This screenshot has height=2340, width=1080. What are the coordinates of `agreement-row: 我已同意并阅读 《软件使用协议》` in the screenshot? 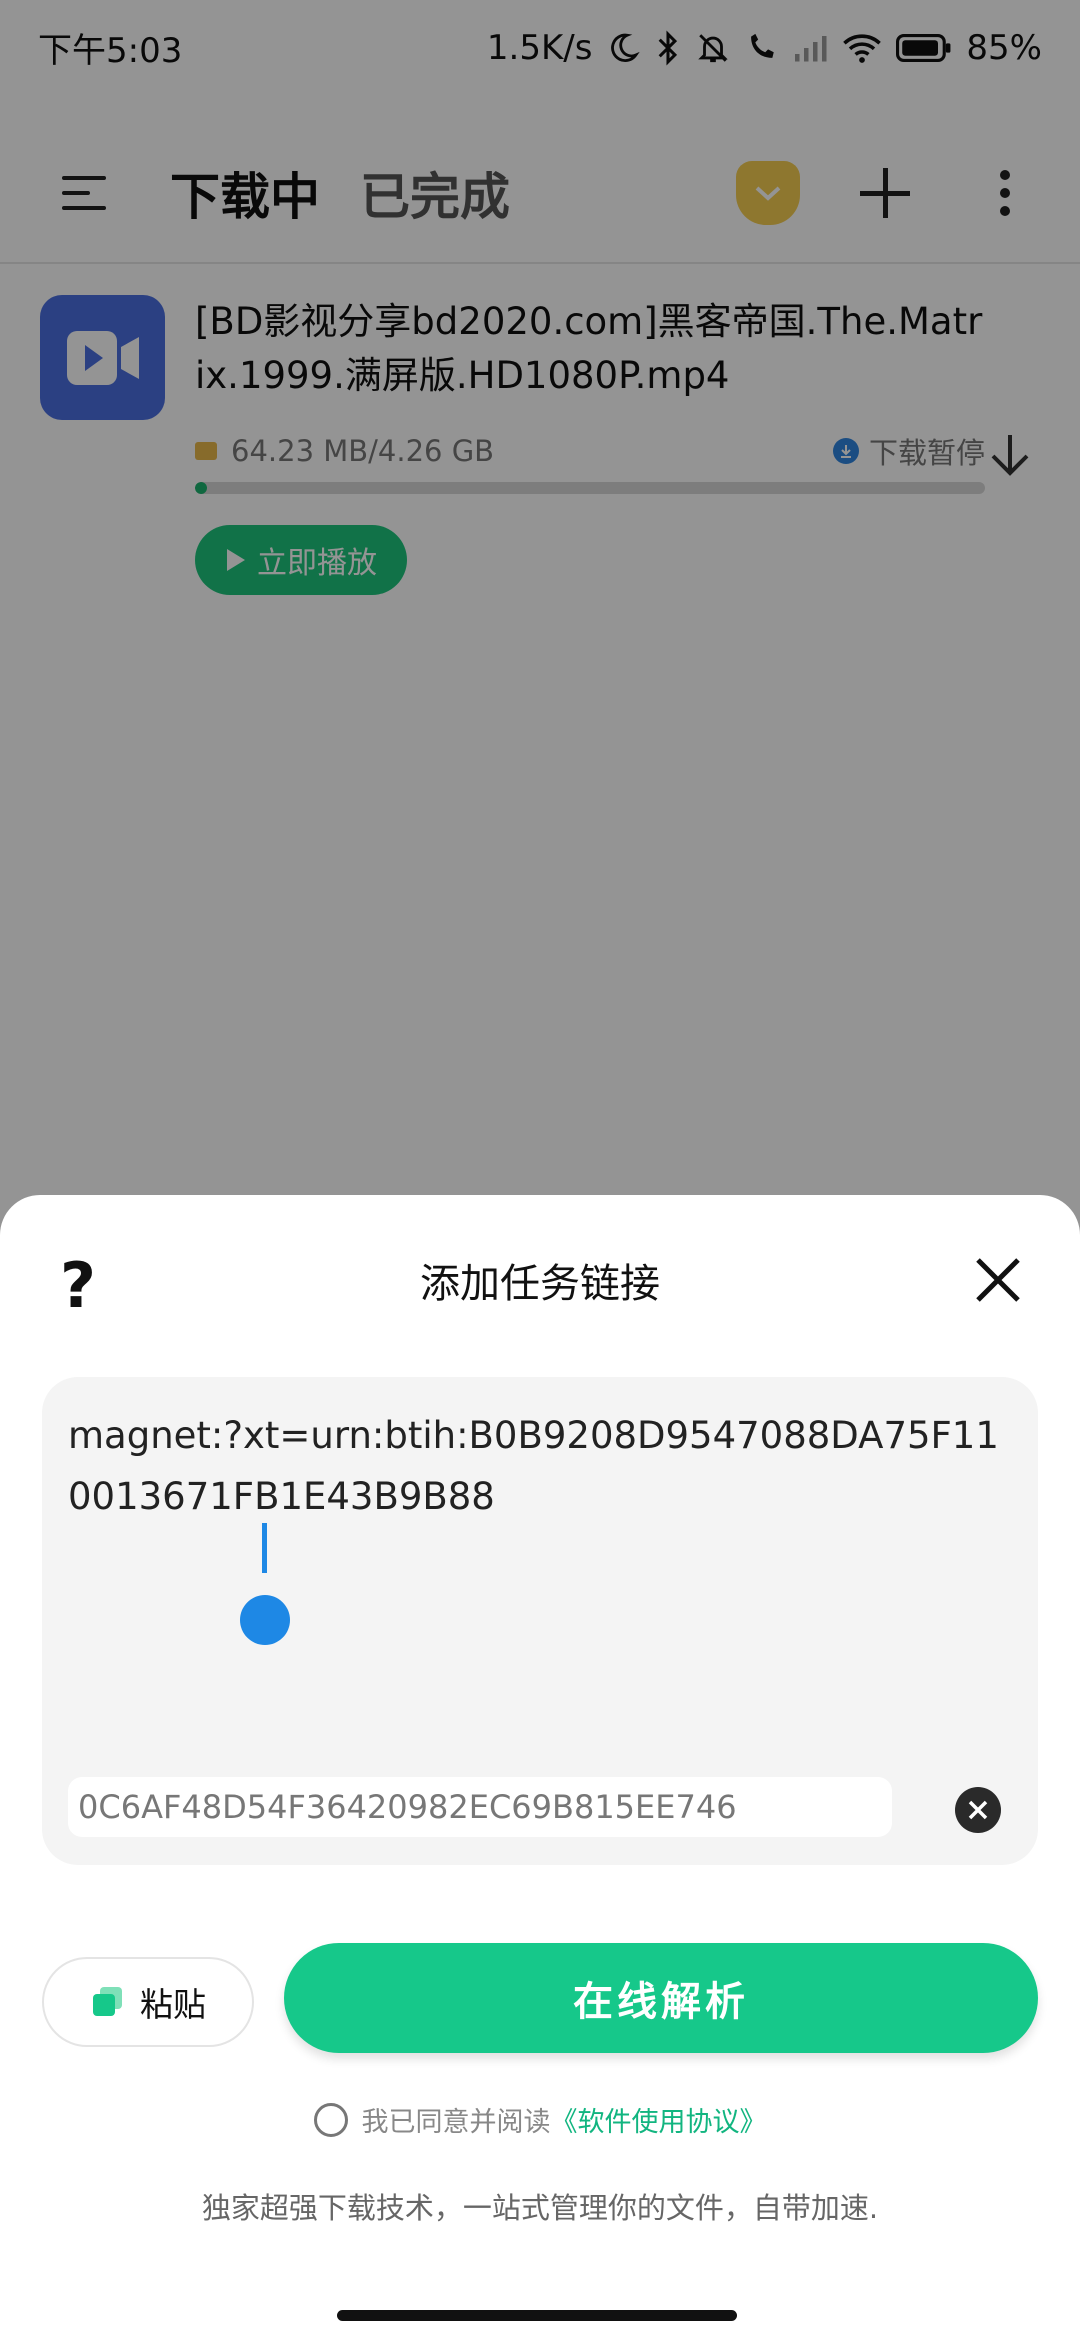 It's located at (540, 2119).